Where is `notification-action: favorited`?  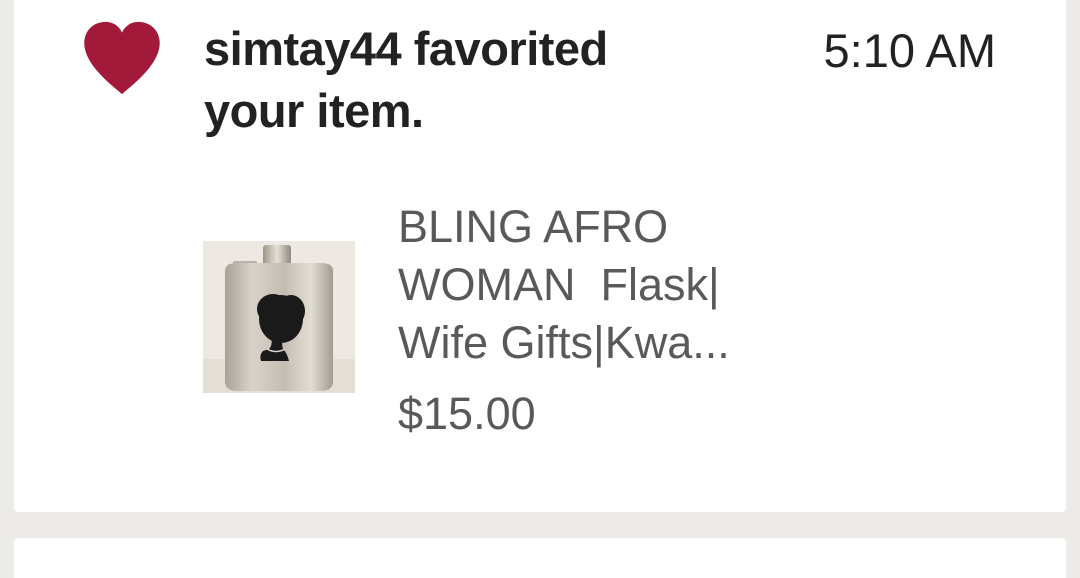 notification-action: favorited is located at coordinates (511, 48).